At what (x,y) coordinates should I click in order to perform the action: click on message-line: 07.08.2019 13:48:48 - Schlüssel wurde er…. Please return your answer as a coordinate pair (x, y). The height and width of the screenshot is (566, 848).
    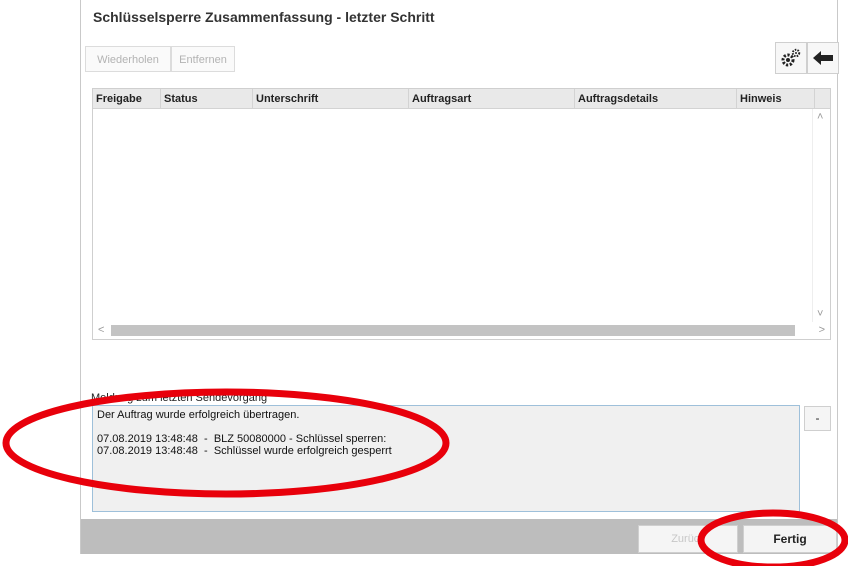
    Looking at the image, I should click on (244, 451).